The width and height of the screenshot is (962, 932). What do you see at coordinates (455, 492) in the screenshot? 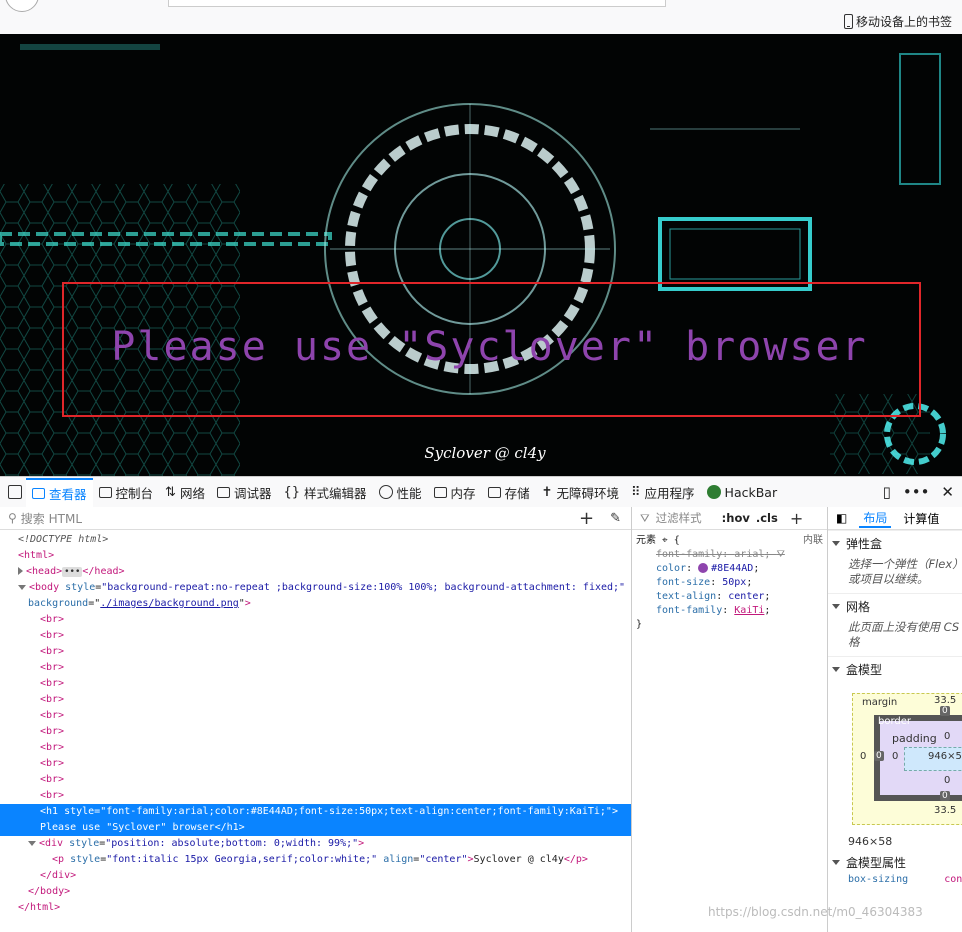
I see `tab-memory: 内存` at bounding box center [455, 492].